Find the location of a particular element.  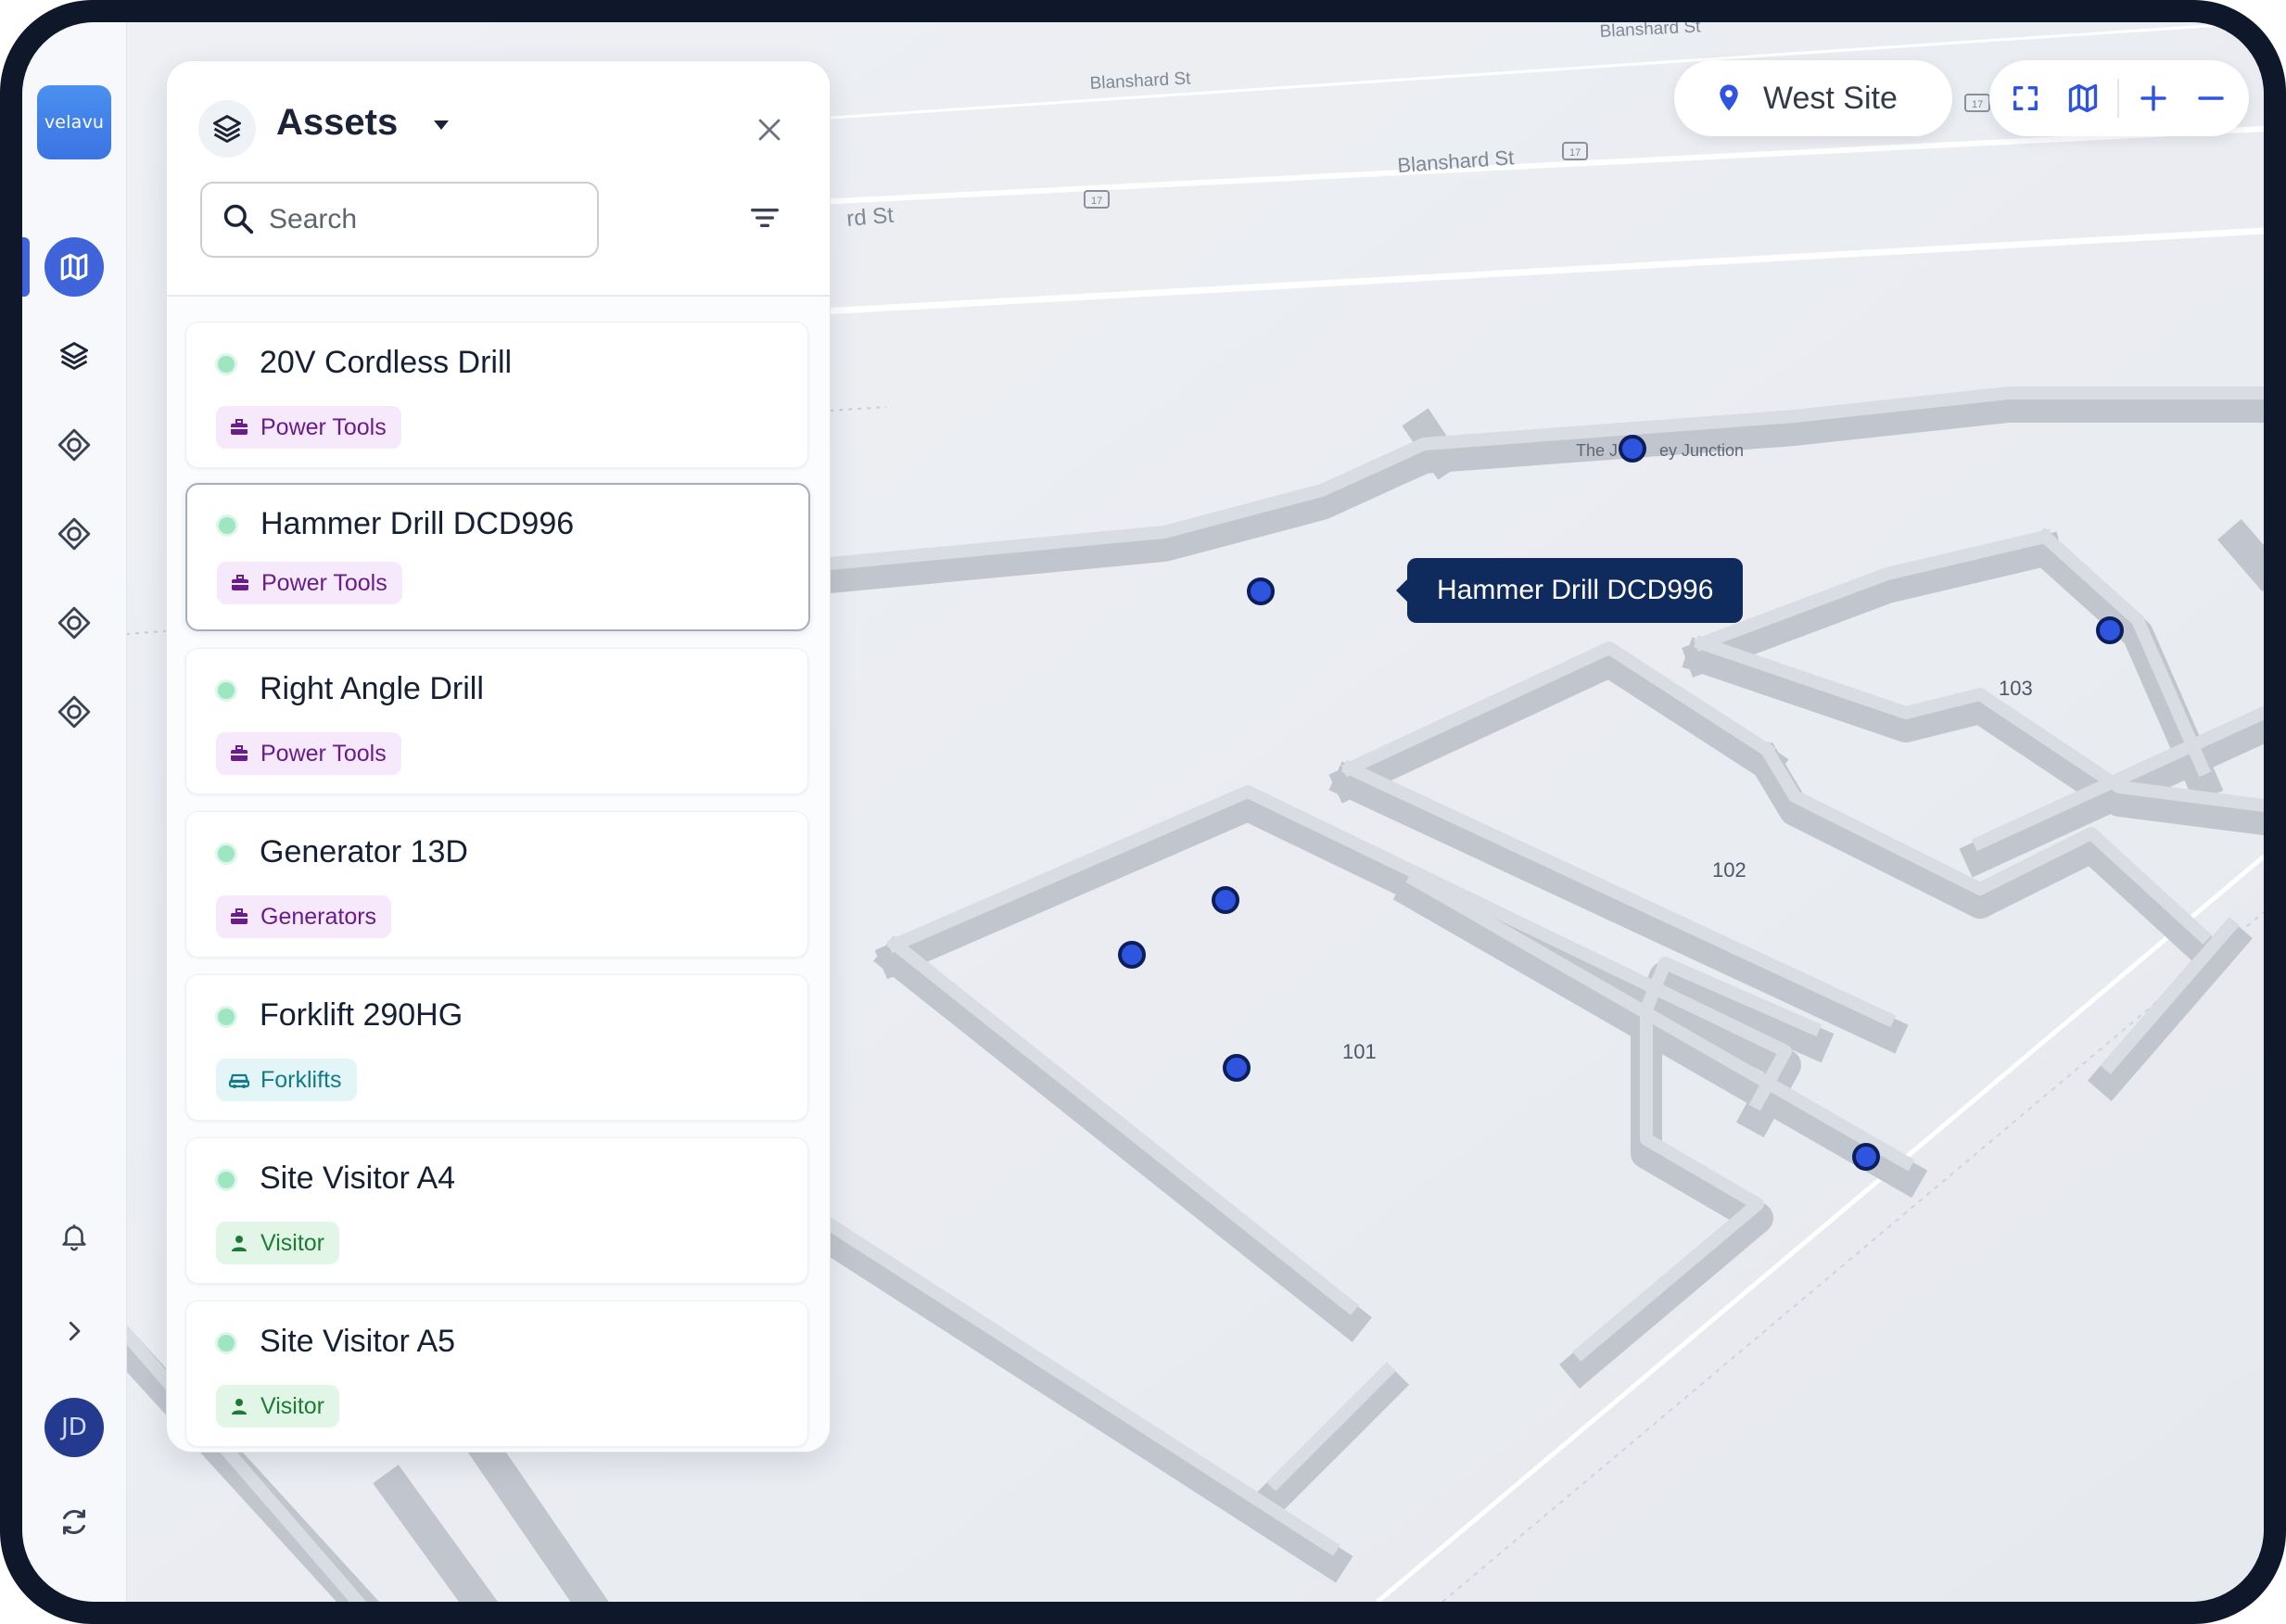

zoom-in-button is located at coordinates (2154, 98).